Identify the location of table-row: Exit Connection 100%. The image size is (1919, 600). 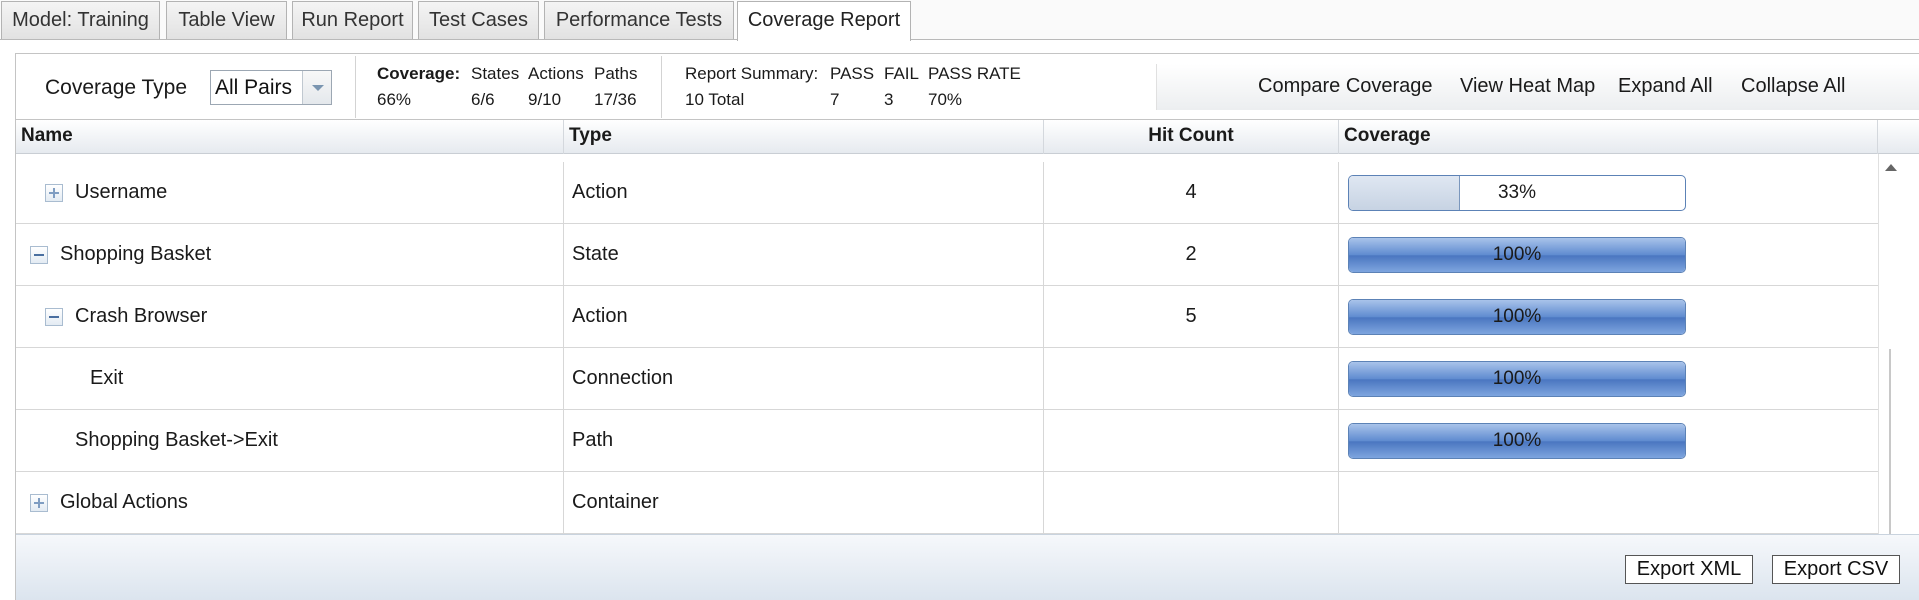
(947, 379).